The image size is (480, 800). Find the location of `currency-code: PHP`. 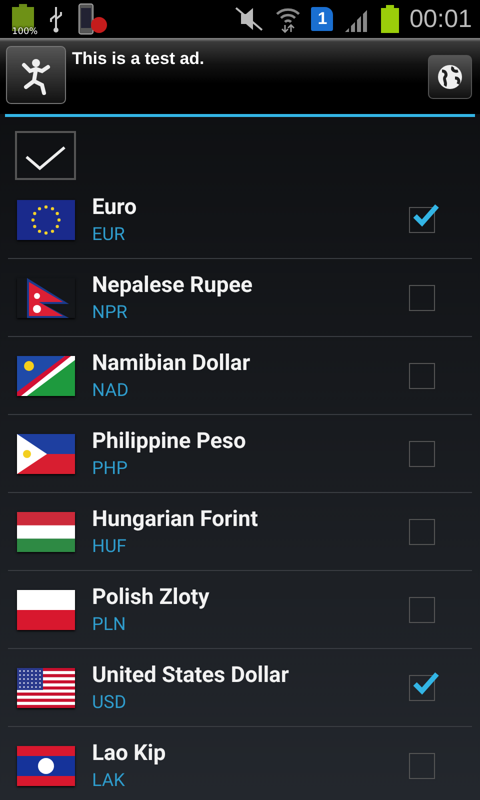

currency-code: PHP is located at coordinates (110, 468).